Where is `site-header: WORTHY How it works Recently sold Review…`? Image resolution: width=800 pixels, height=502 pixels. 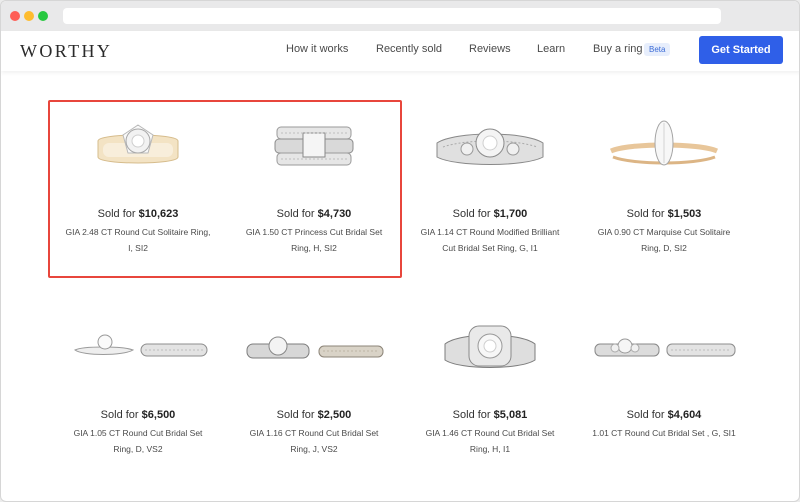 site-header: WORTHY How it works Recently sold Review… is located at coordinates (400, 51).